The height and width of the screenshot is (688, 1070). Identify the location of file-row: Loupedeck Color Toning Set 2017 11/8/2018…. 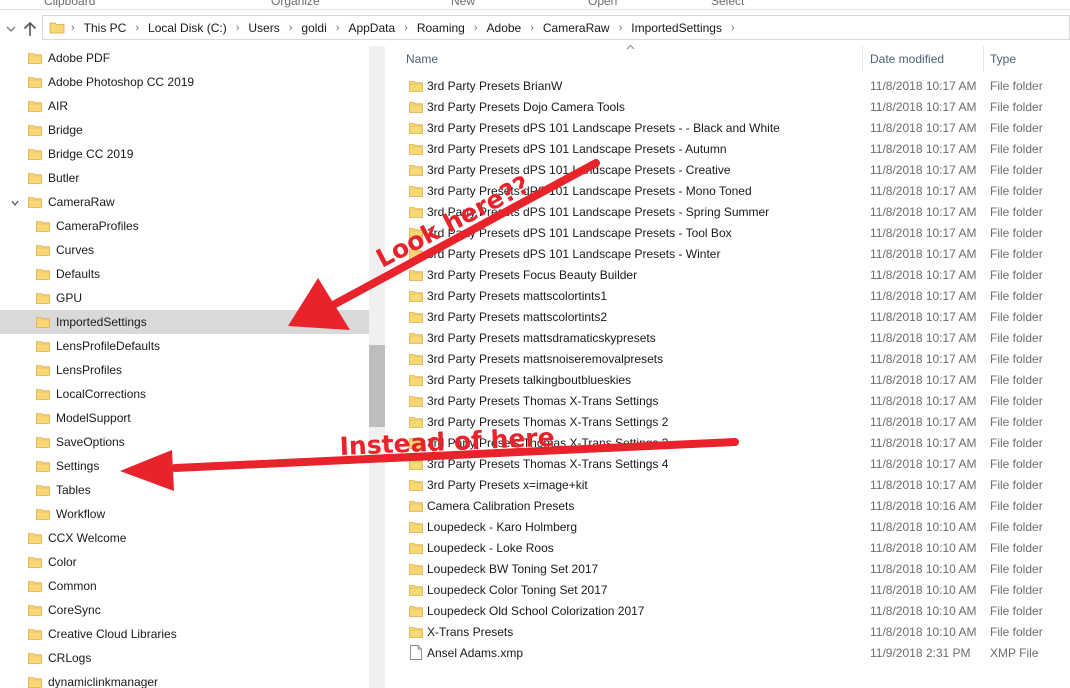
(727, 590).